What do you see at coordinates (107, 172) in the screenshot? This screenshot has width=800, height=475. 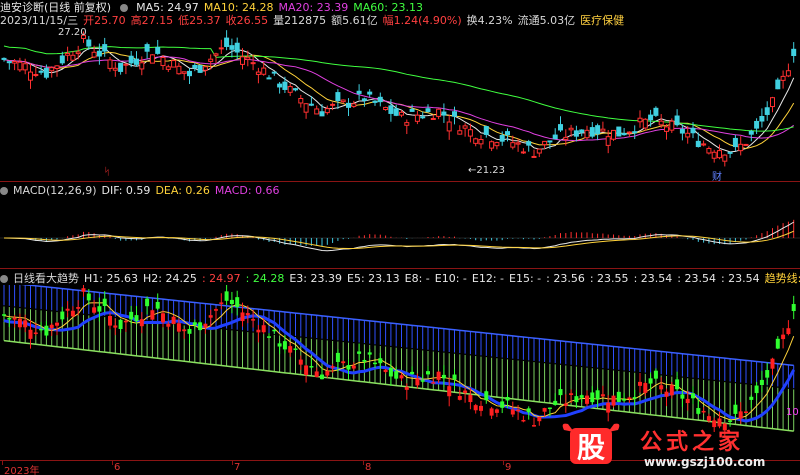 I see `event-marker-icon: ᛋ` at bounding box center [107, 172].